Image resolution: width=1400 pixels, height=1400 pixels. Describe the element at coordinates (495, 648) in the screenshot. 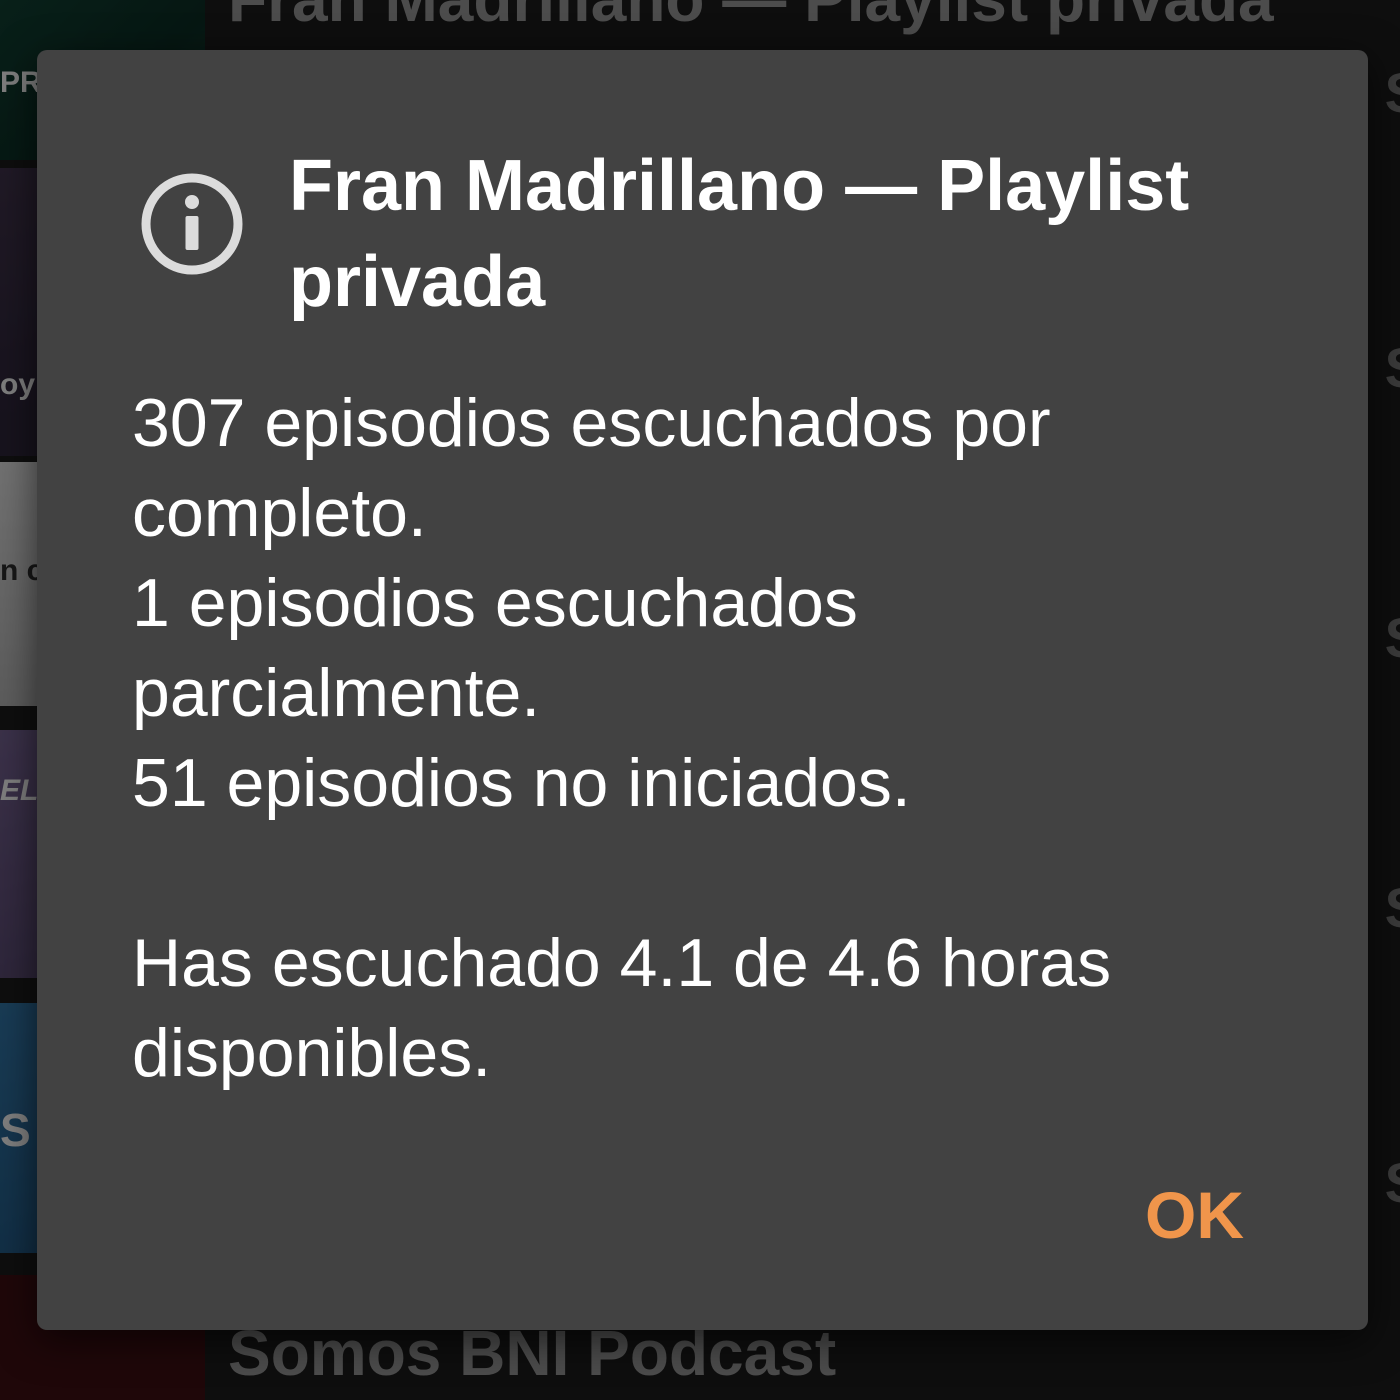

I see `partial-episodes-text: 1 episodios escuchados parcialmente.` at that location.